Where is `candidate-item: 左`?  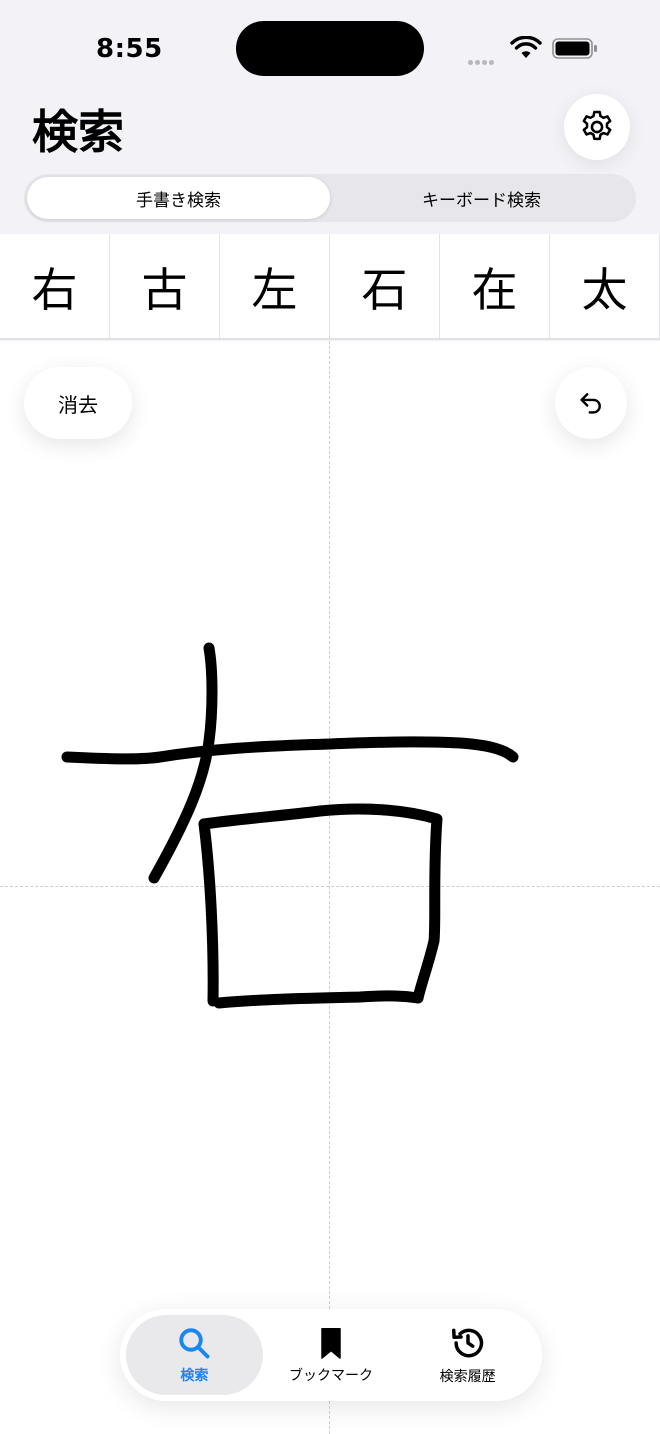 candidate-item: 左 is located at coordinates (275, 286).